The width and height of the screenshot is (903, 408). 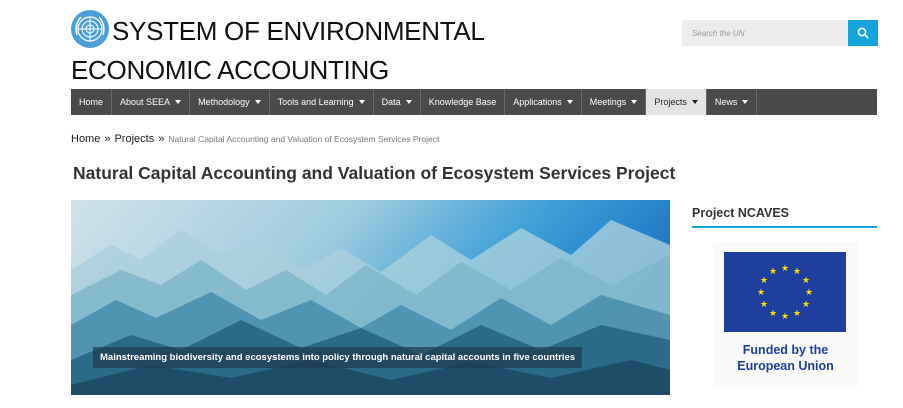 What do you see at coordinates (151, 102) in the screenshot?
I see `nav-item-about-seea: About SEEA` at bounding box center [151, 102].